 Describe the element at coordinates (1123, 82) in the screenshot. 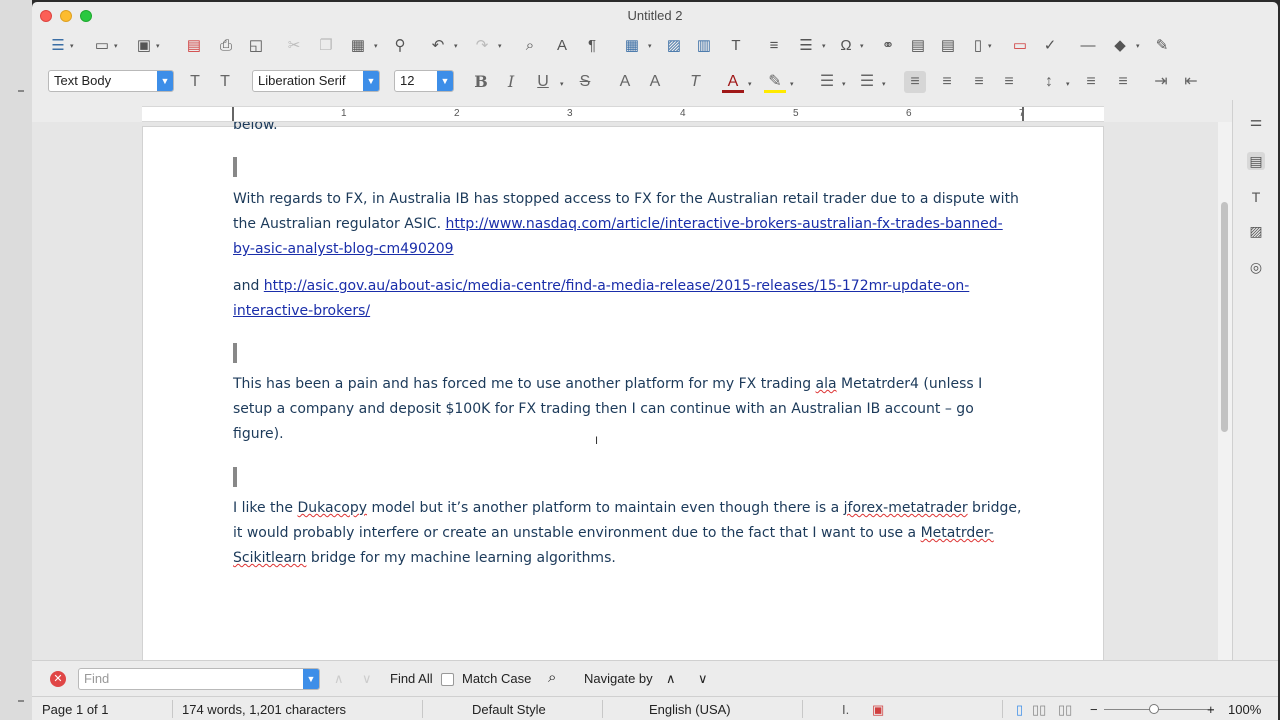

I see `decrease-paragraph-spacing-icon: ≡` at that location.